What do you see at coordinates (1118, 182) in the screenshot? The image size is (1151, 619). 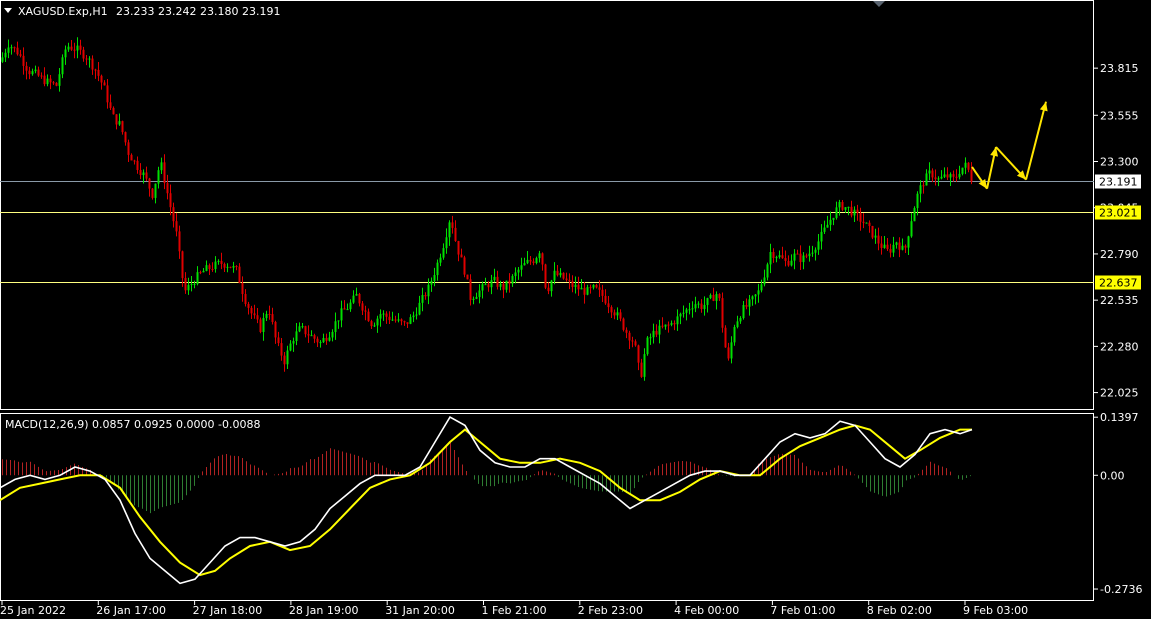 I see `current-price-label: 23.191` at bounding box center [1118, 182].